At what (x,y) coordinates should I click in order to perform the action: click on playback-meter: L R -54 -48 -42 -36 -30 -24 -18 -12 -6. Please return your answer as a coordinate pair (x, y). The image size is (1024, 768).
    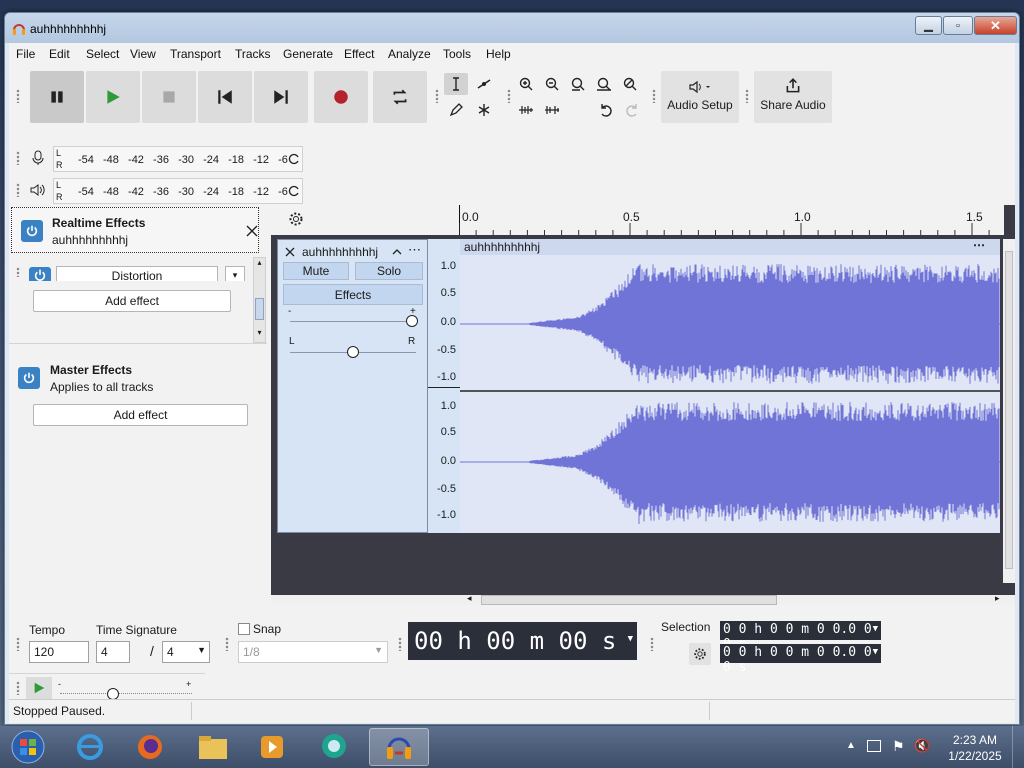
    Looking at the image, I should click on (178, 191).